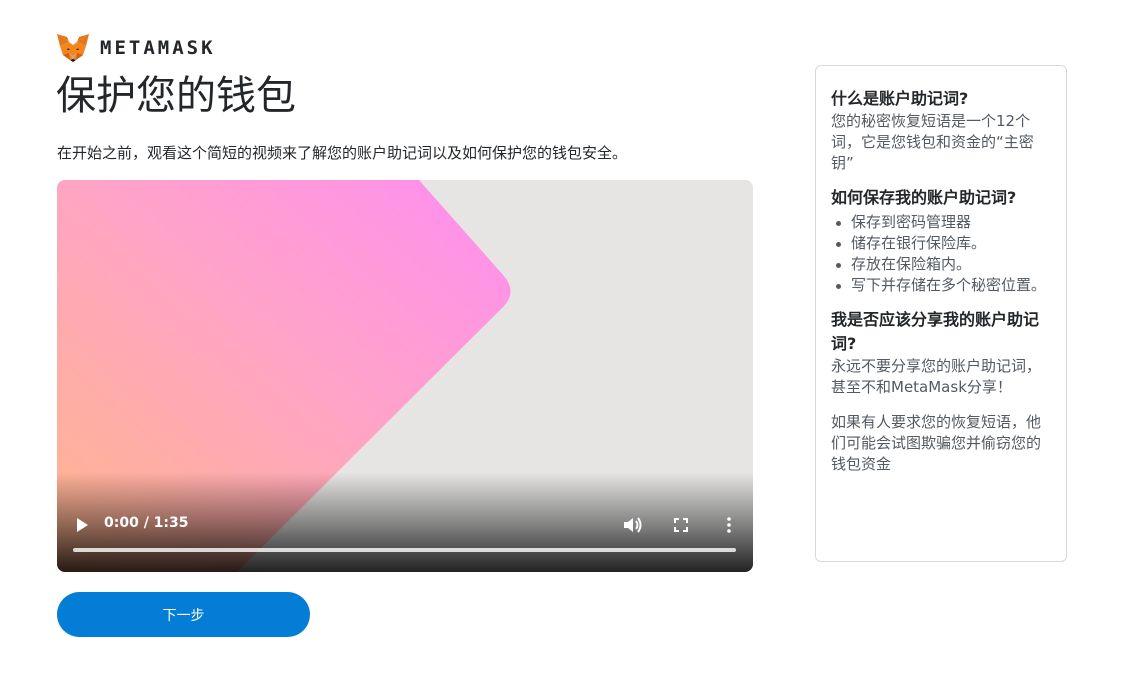 This screenshot has height=687, width=1138. Describe the element at coordinates (935, 331) in the screenshot. I see `help-q3-title: 我是否应该分享我的账户助记词?` at that location.